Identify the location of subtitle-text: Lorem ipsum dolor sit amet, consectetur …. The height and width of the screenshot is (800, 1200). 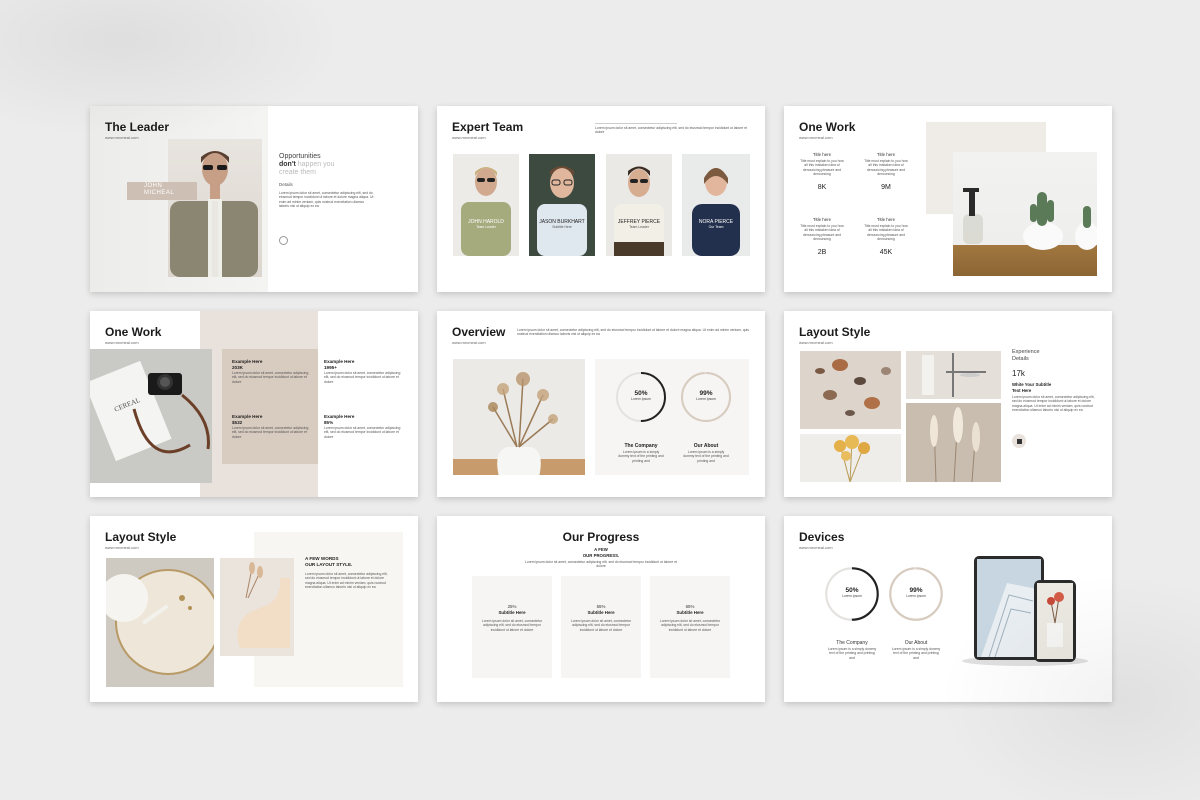
(1053, 404).